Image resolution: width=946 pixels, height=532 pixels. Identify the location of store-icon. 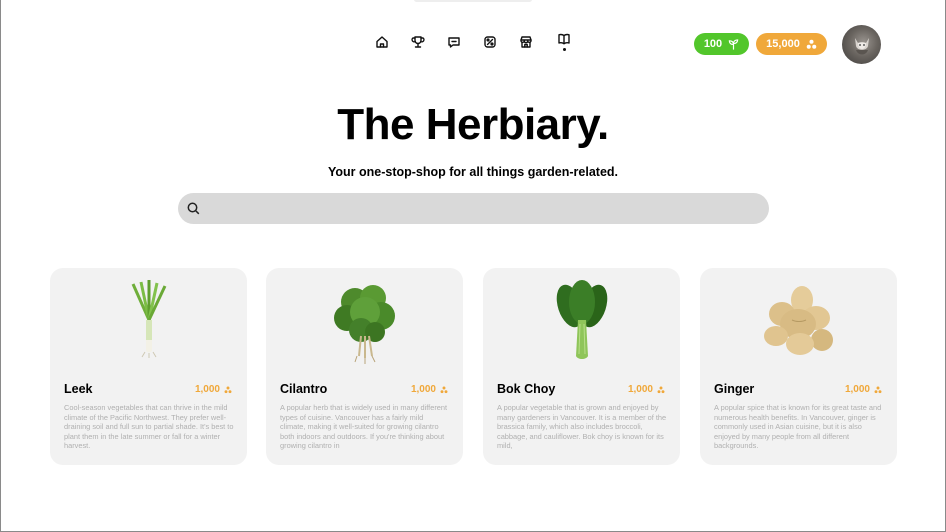
(526, 42).